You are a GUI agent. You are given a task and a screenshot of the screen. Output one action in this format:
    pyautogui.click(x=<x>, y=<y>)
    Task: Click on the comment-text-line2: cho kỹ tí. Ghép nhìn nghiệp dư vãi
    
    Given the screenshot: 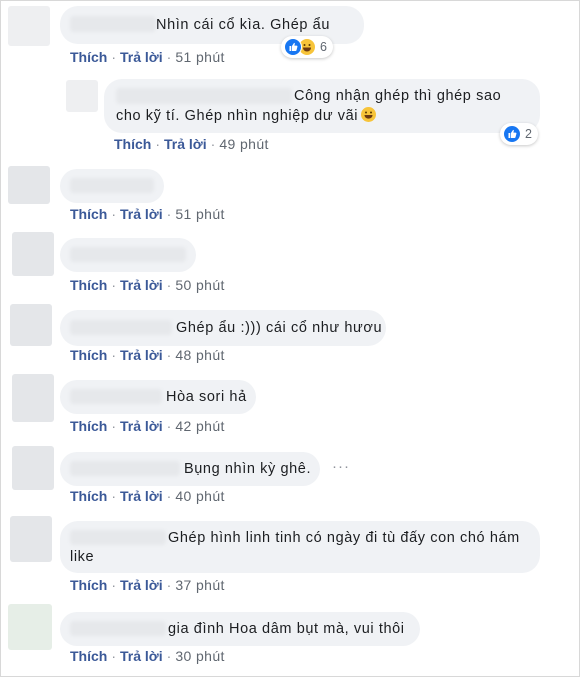 What is the action you would take?
    pyautogui.click(x=246, y=116)
    